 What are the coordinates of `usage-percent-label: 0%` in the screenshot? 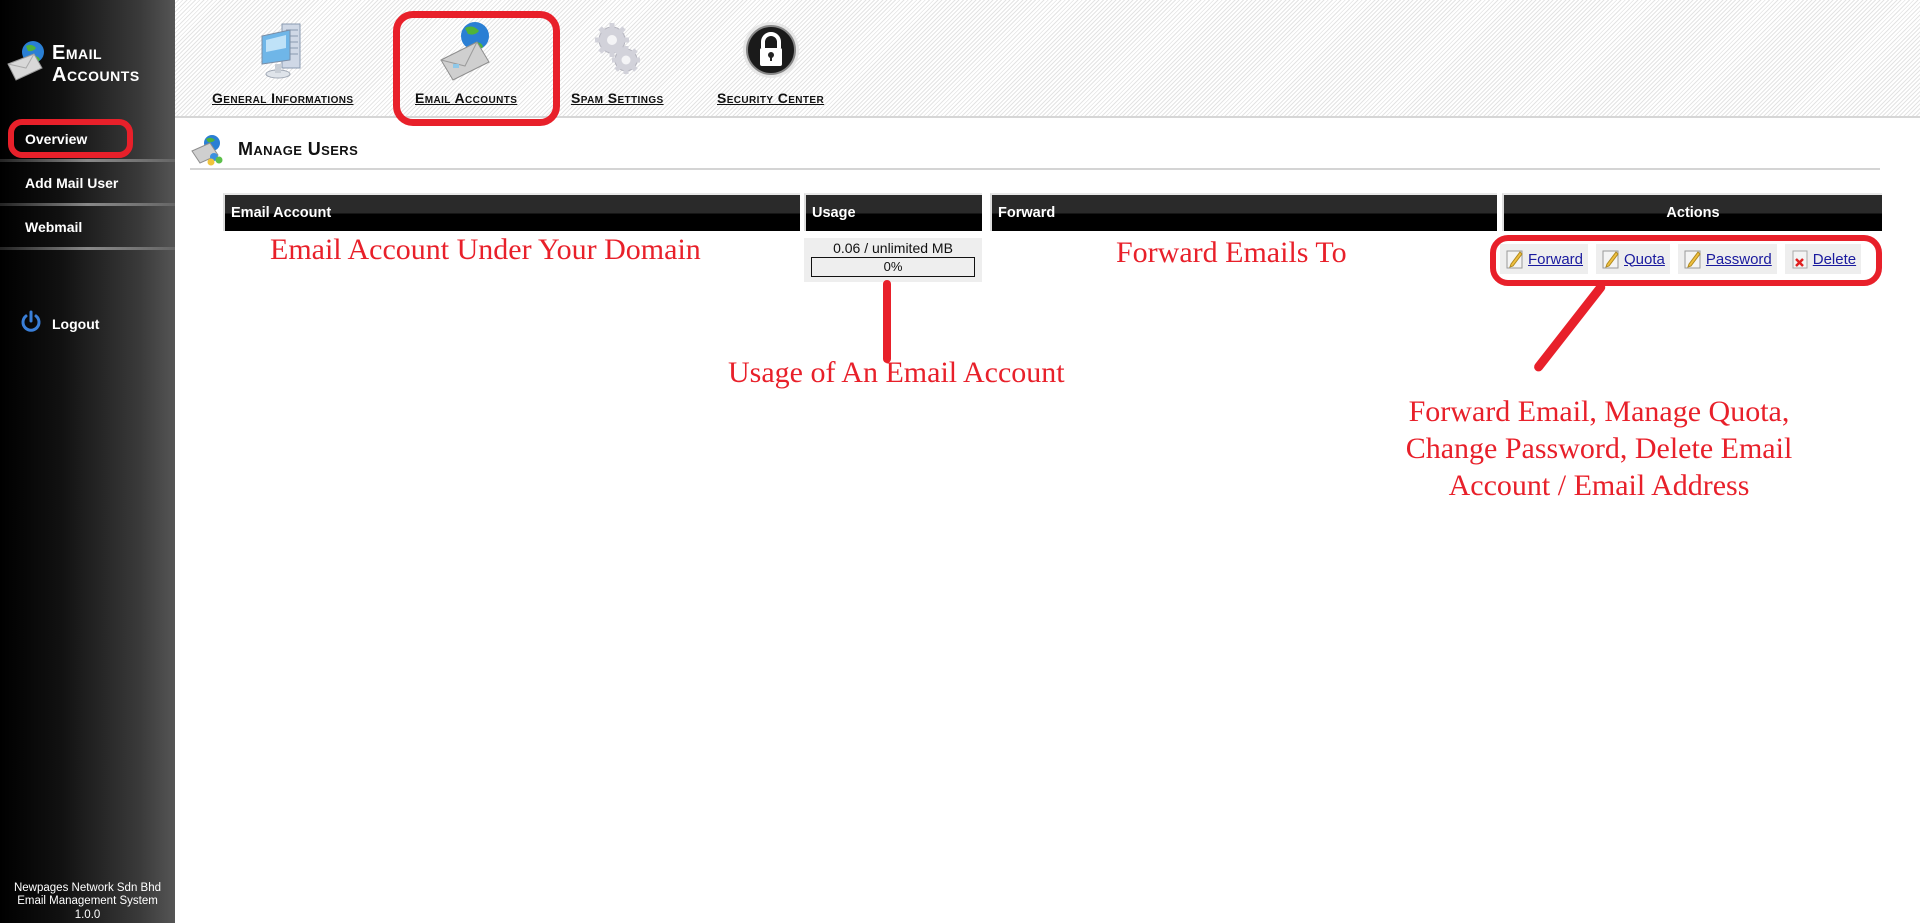 It's located at (893, 266).